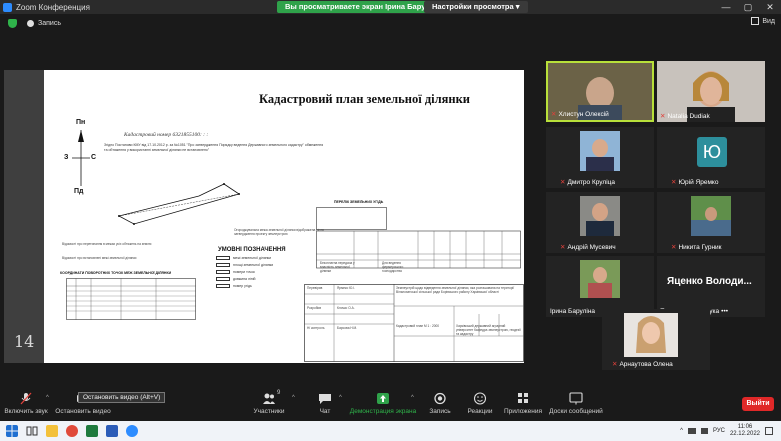 This screenshot has width=781, height=441. What do you see at coordinates (724, 311) in the screenshot?
I see `loading-dots-icon: •••` at bounding box center [724, 311].